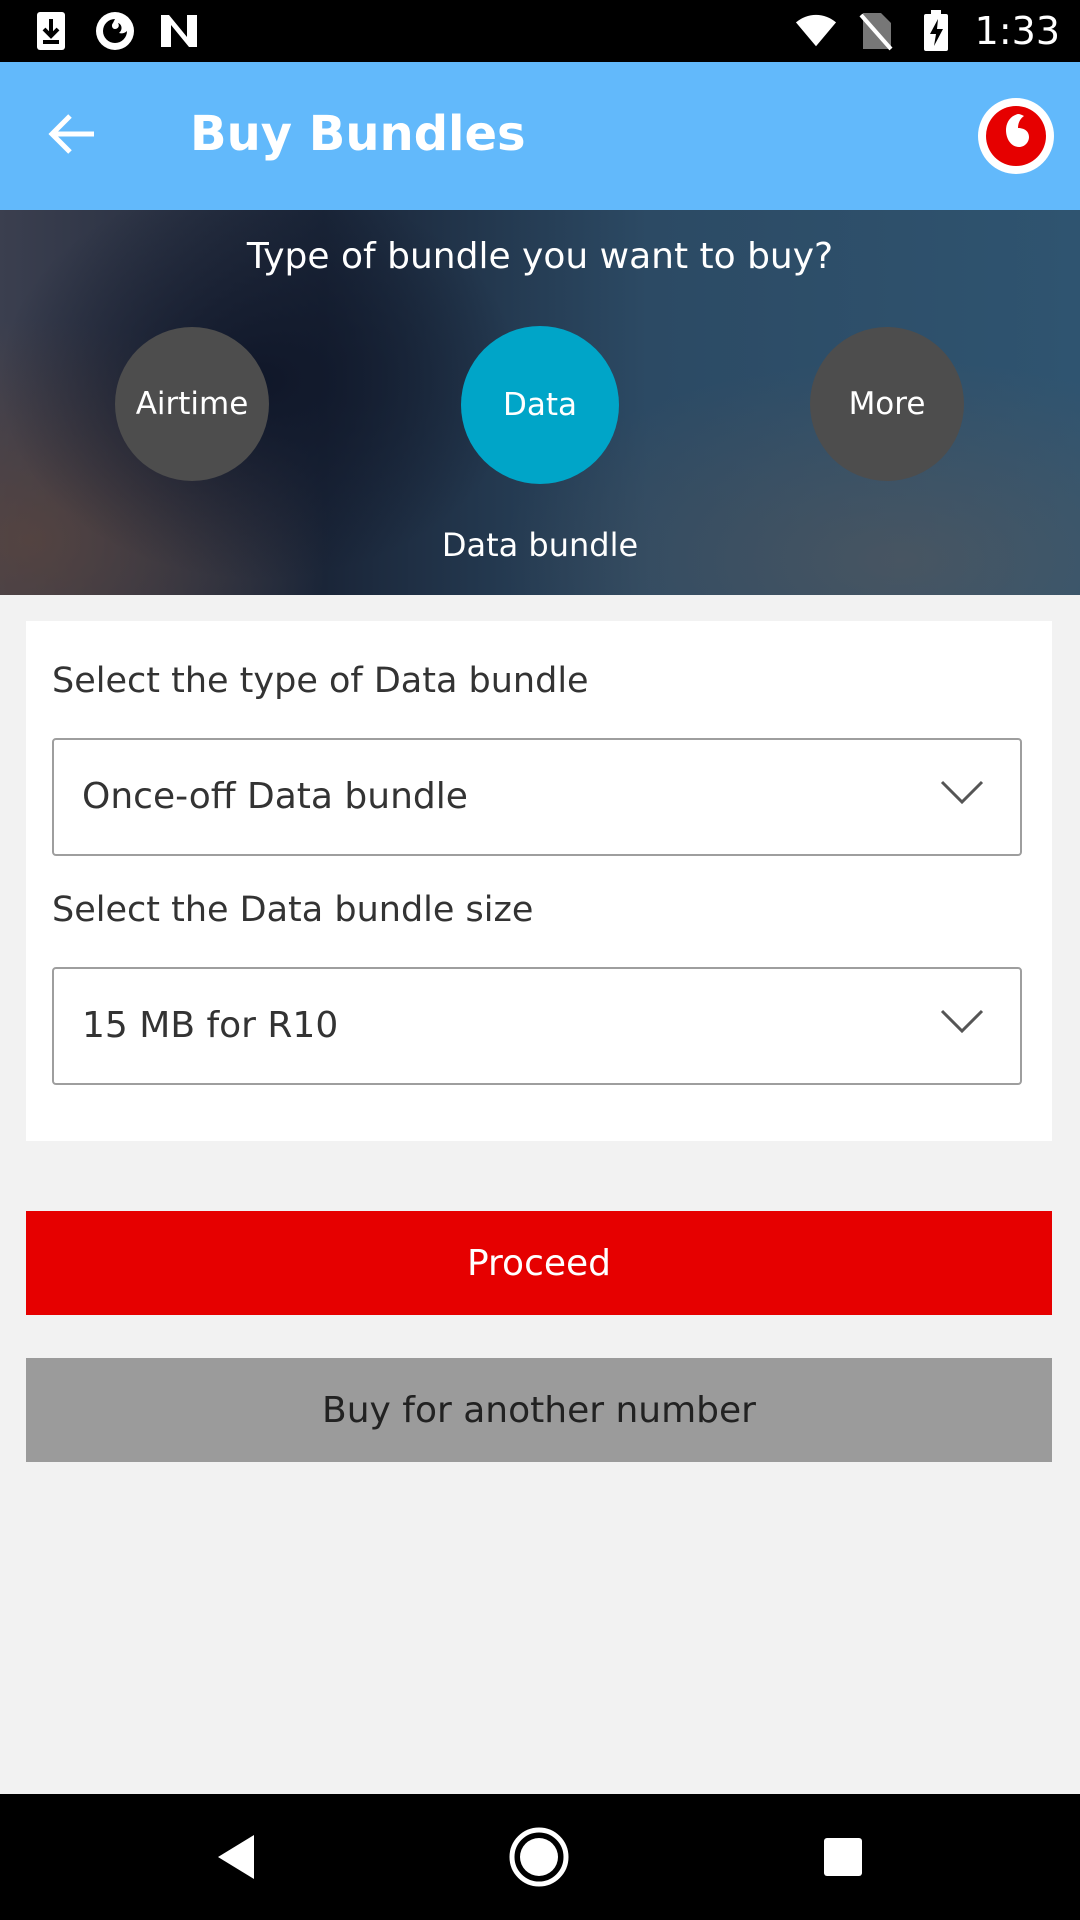  What do you see at coordinates (358, 134) in the screenshot?
I see `page-title: Buy Bundles` at bounding box center [358, 134].